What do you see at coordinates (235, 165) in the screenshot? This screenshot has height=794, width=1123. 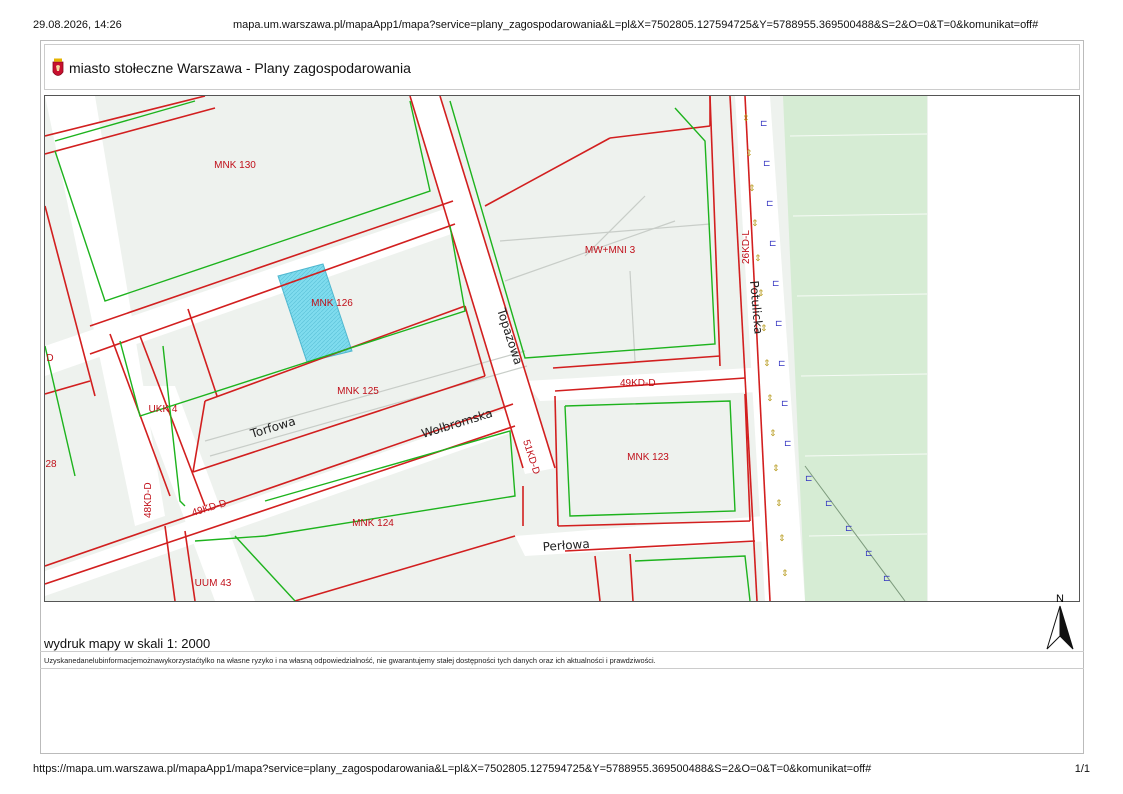 I see `zone-label: MNK 130` at bounding box center [235, 165].